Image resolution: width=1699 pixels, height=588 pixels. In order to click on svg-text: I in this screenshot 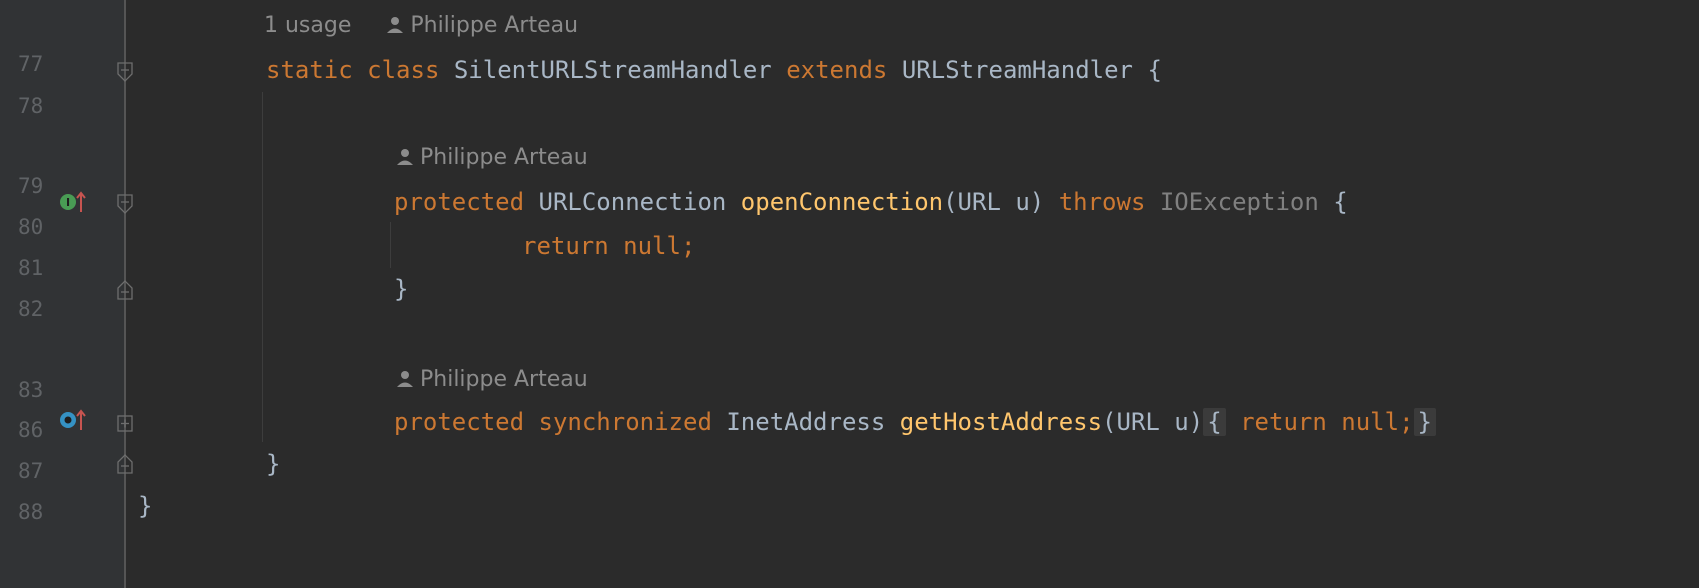, I will do `click(68, 202)`.